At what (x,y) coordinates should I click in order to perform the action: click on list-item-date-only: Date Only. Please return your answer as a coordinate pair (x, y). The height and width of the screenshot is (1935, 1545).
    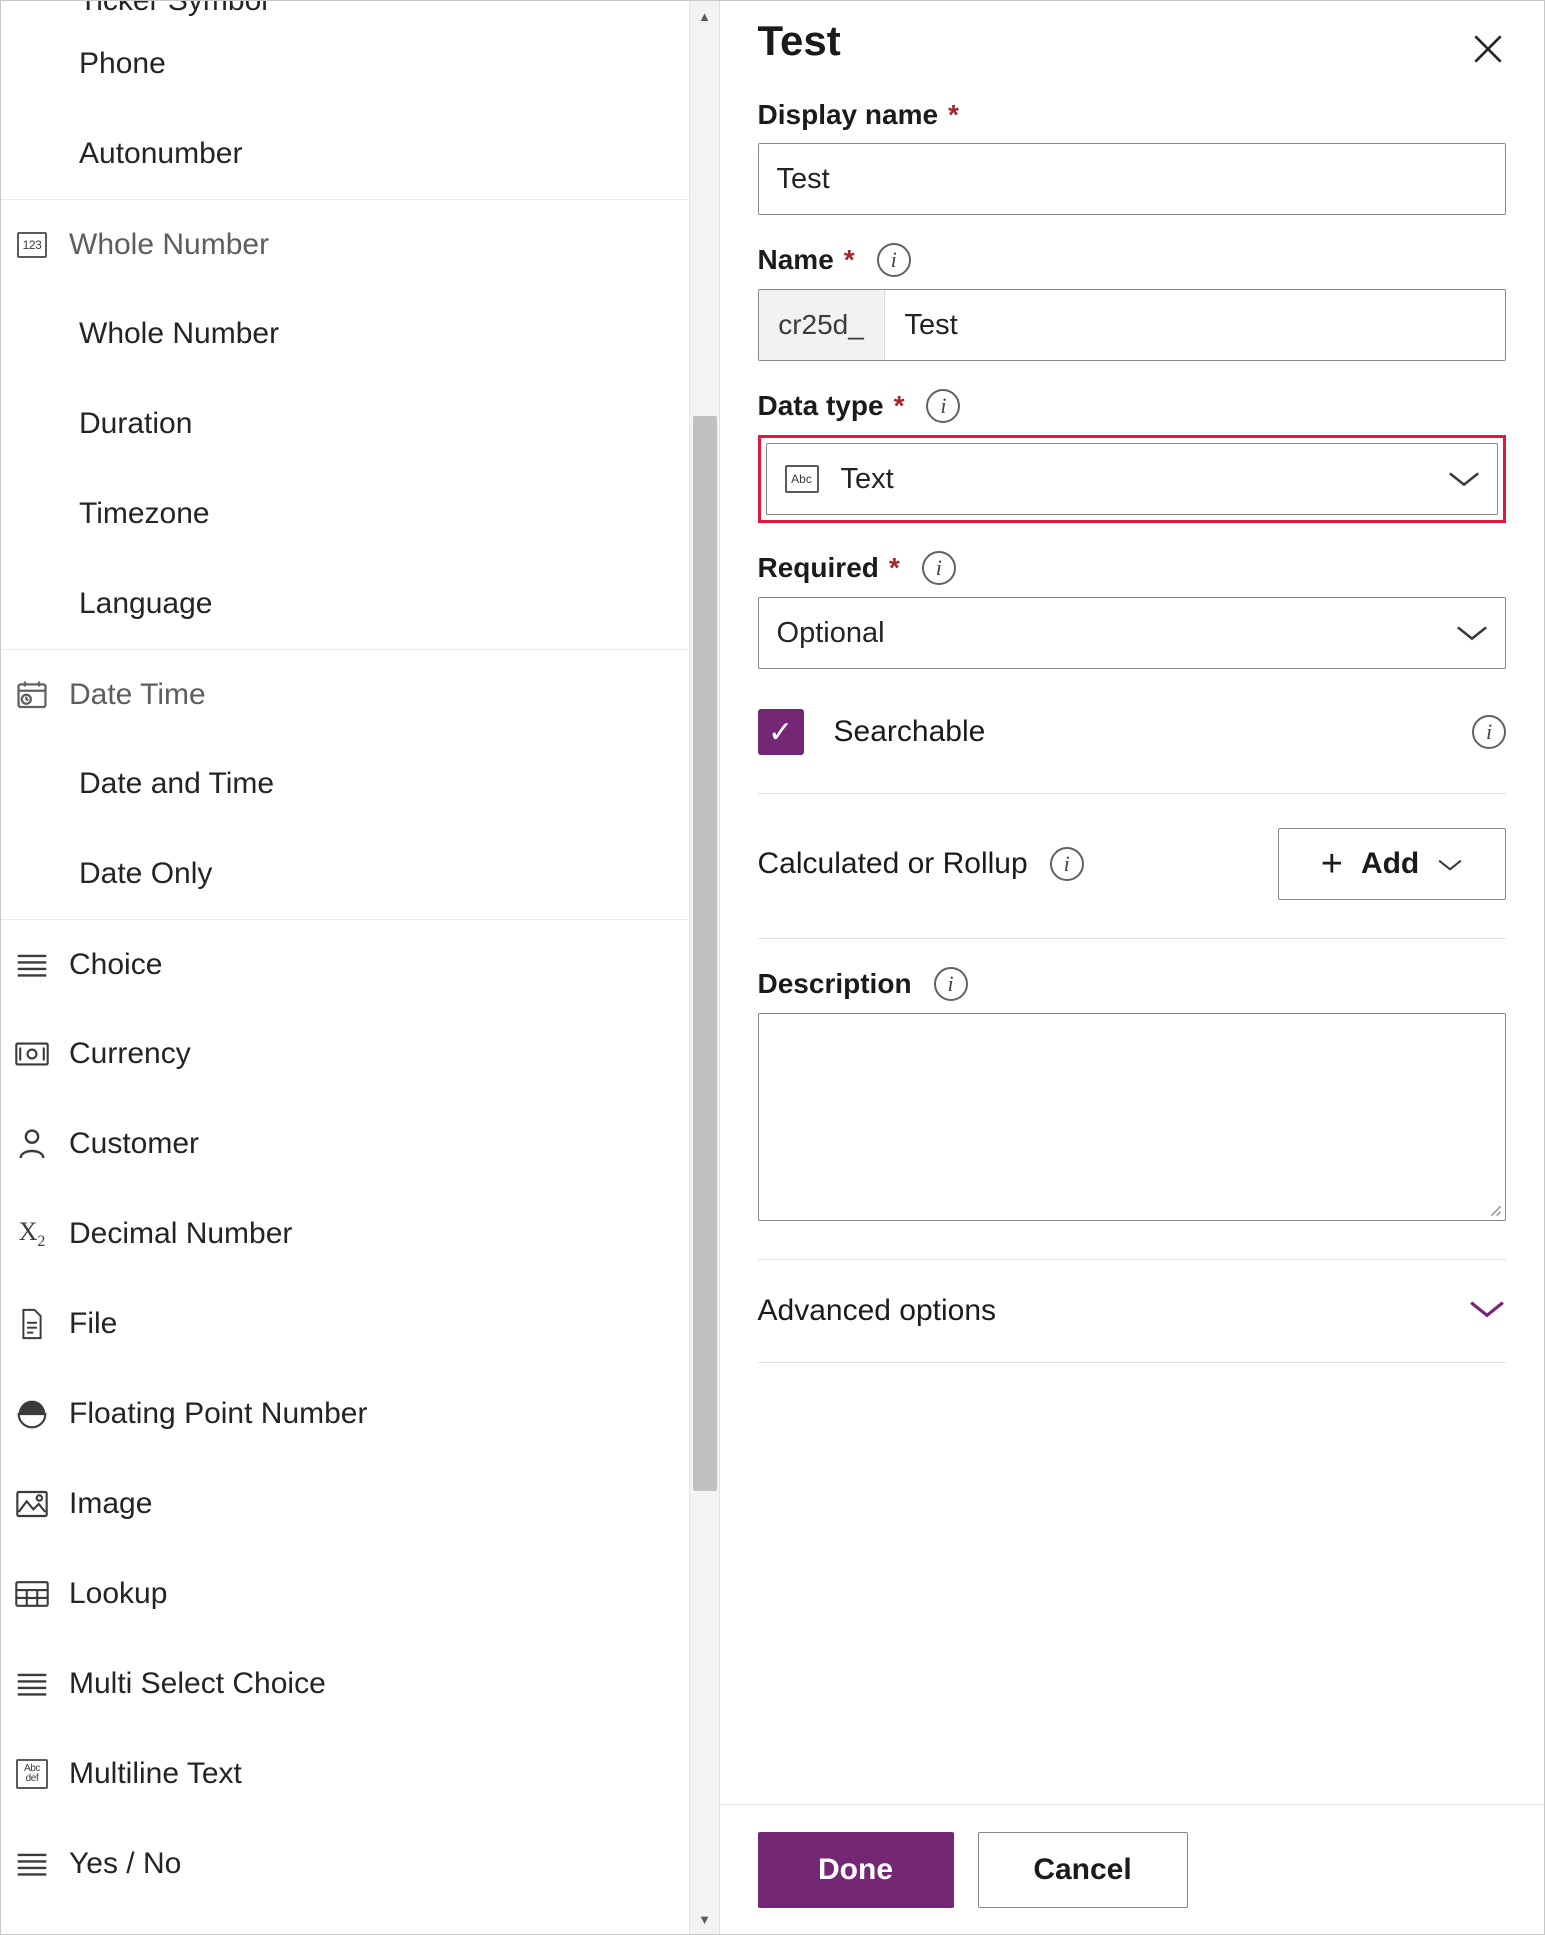
    Looking at the image, I should click on (360, 874).